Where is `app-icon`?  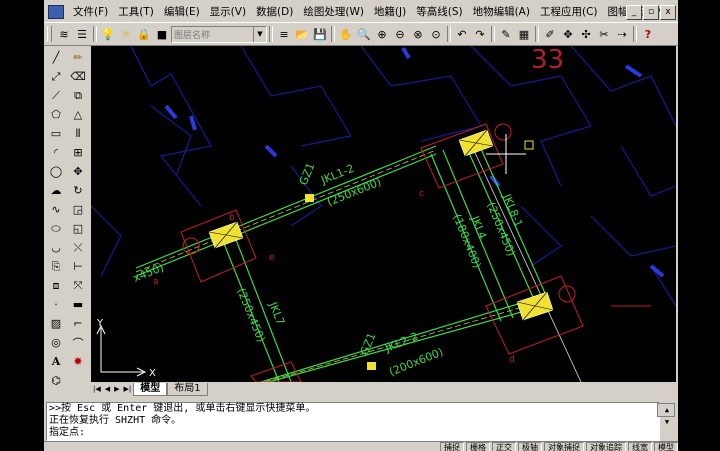
app-icon is located at coordinates (56, 12).